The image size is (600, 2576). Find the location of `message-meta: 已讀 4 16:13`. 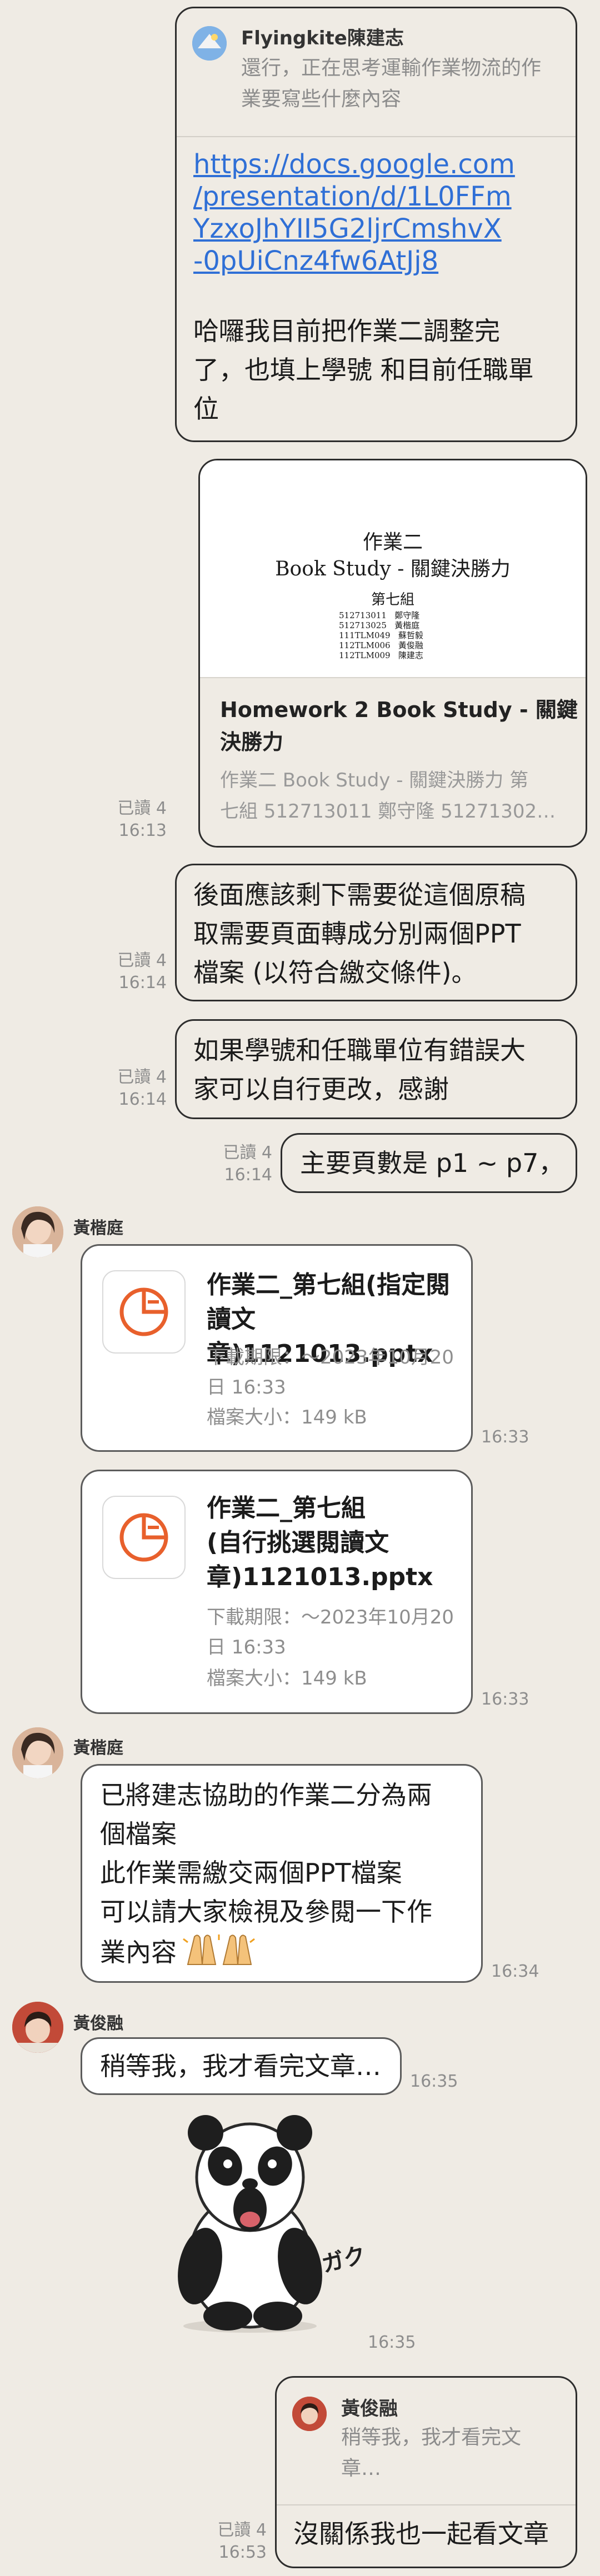

message-meta: 已讀 4 16:13 is located at coordinates (128, 820).